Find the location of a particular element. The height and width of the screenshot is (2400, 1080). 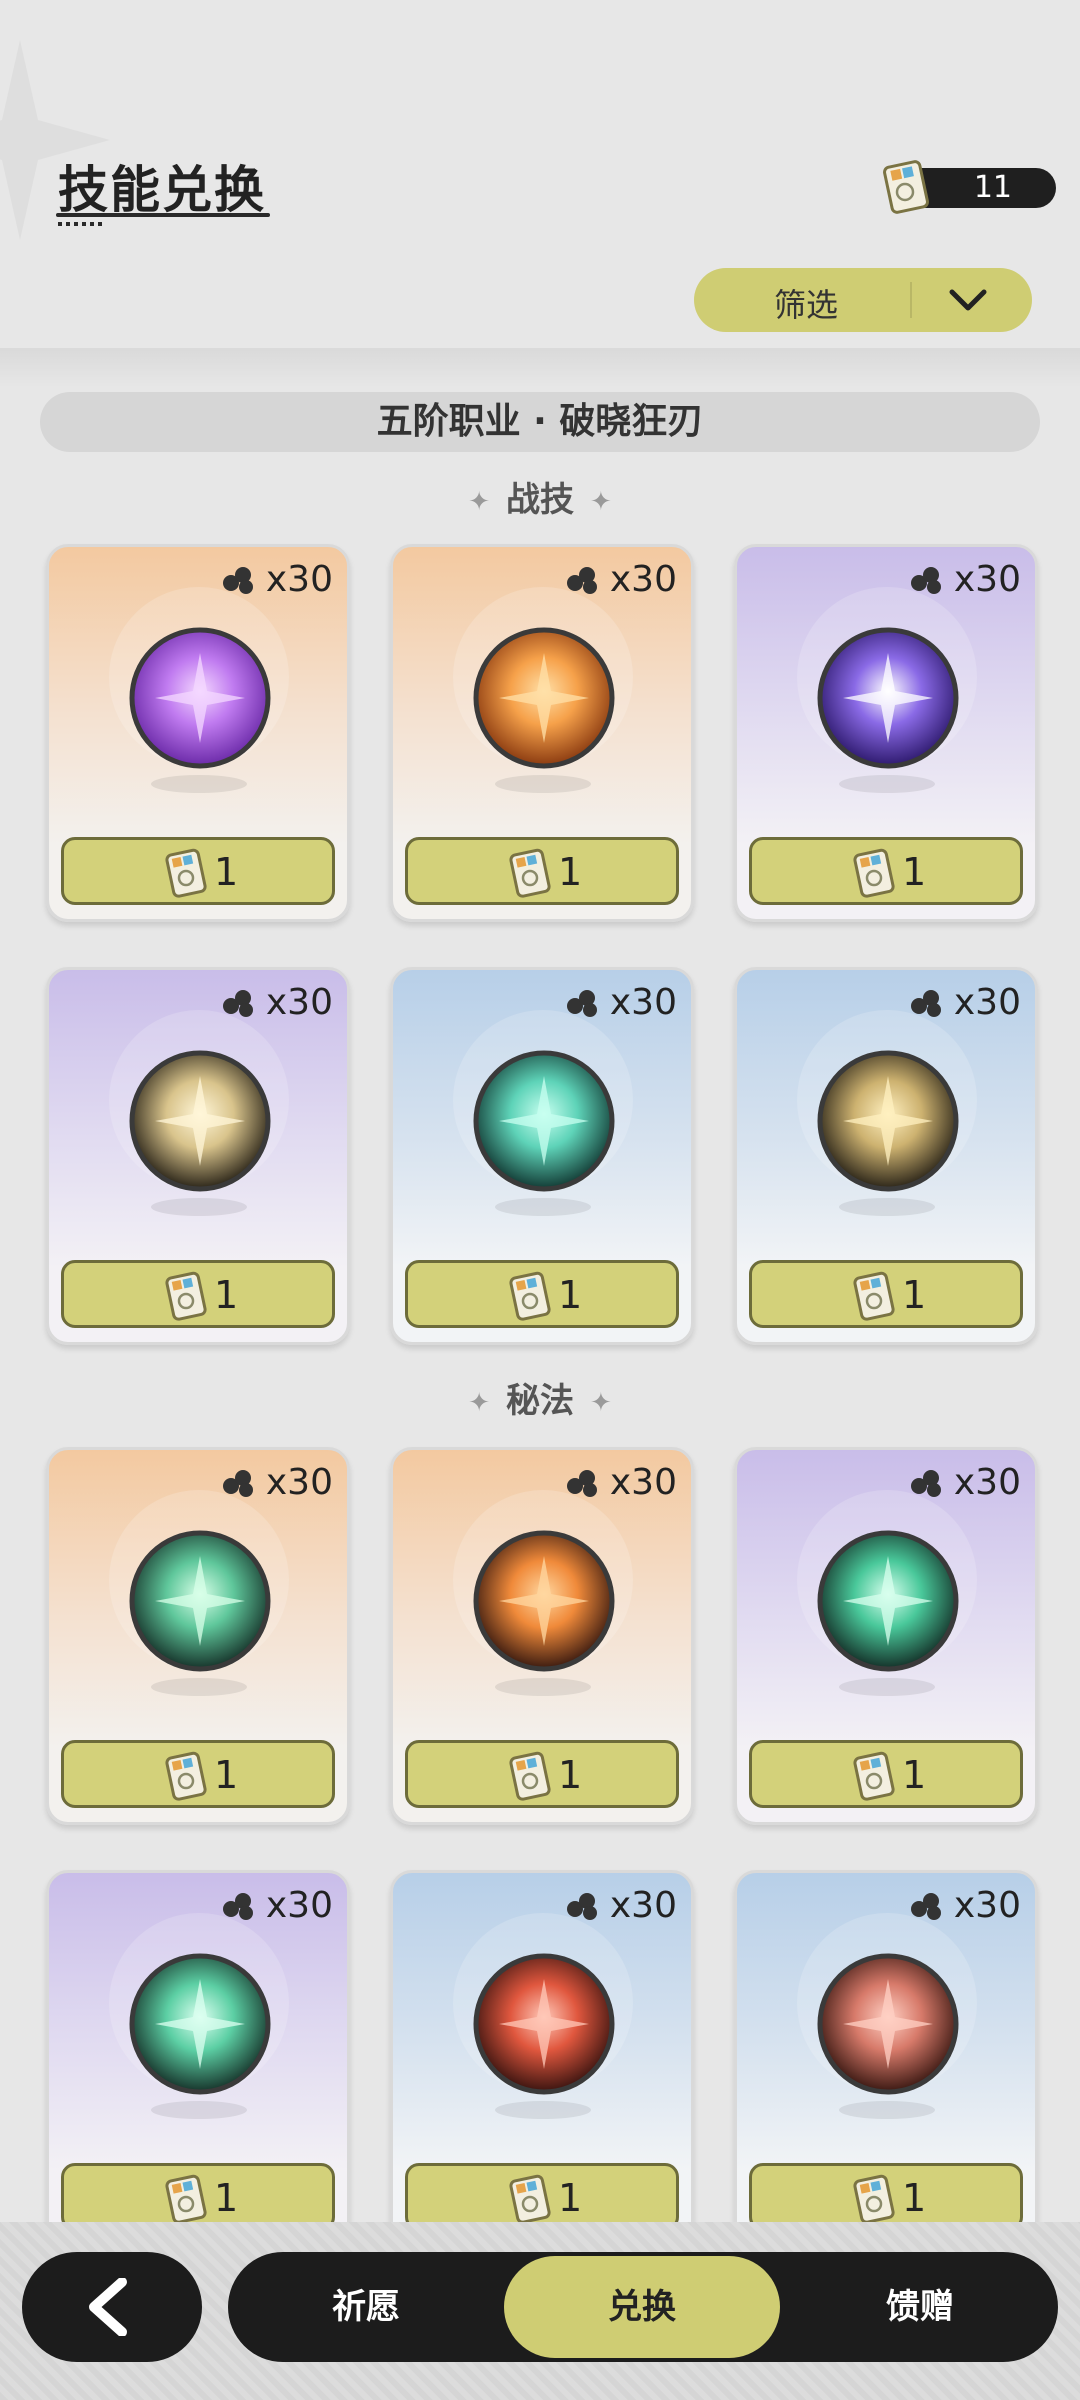

section-header-arcane: ✦ 秘法 ✦ is located at coordinates (540, 1397).